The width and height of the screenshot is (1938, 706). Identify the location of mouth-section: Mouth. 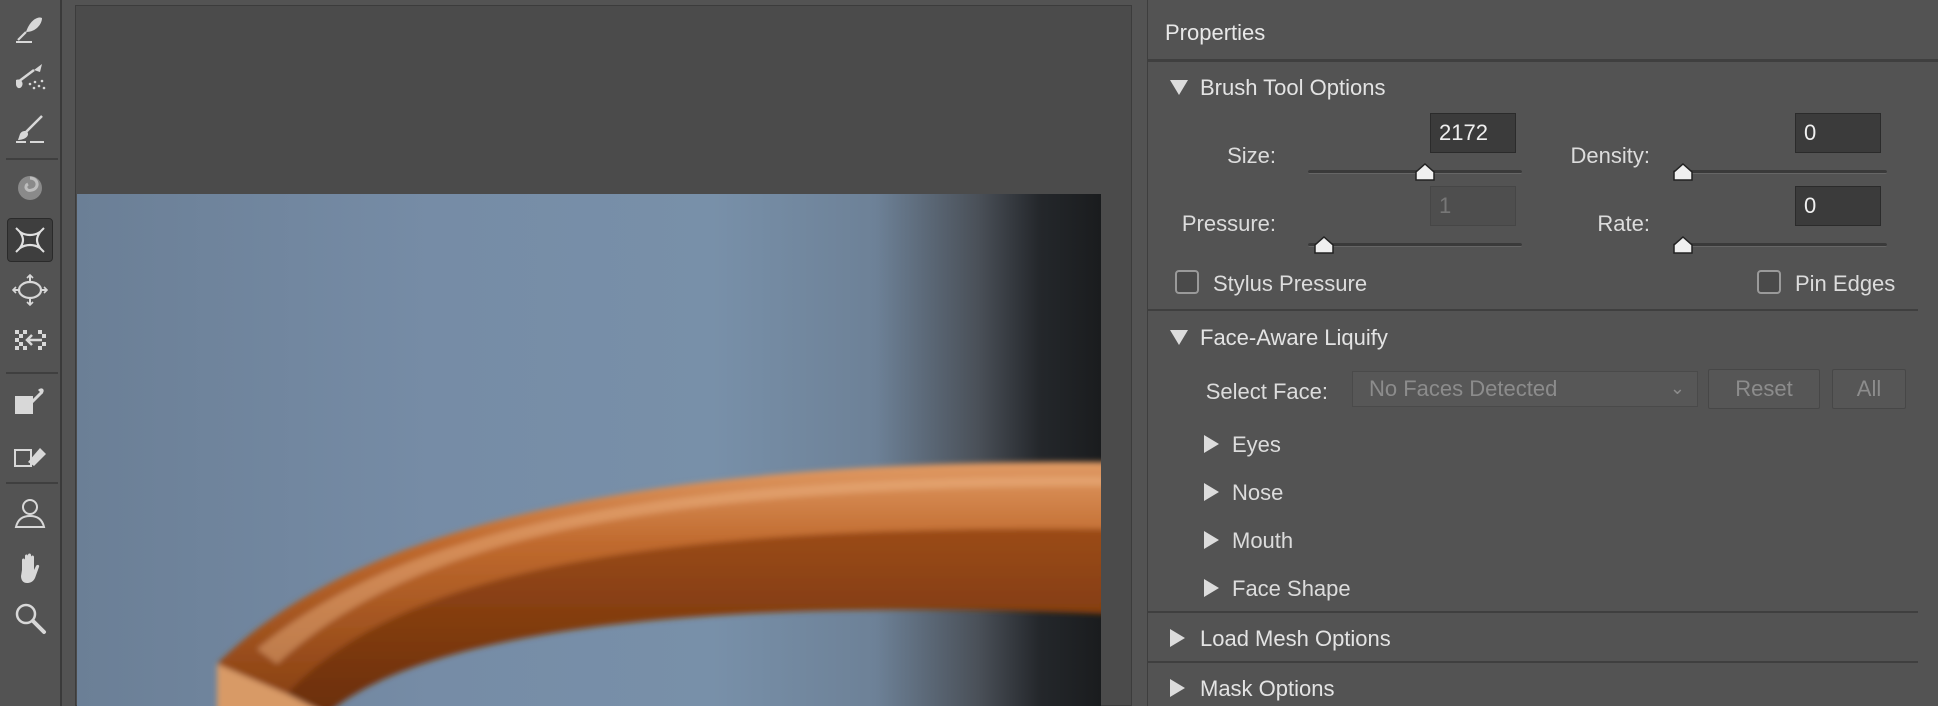
(1262, 541).